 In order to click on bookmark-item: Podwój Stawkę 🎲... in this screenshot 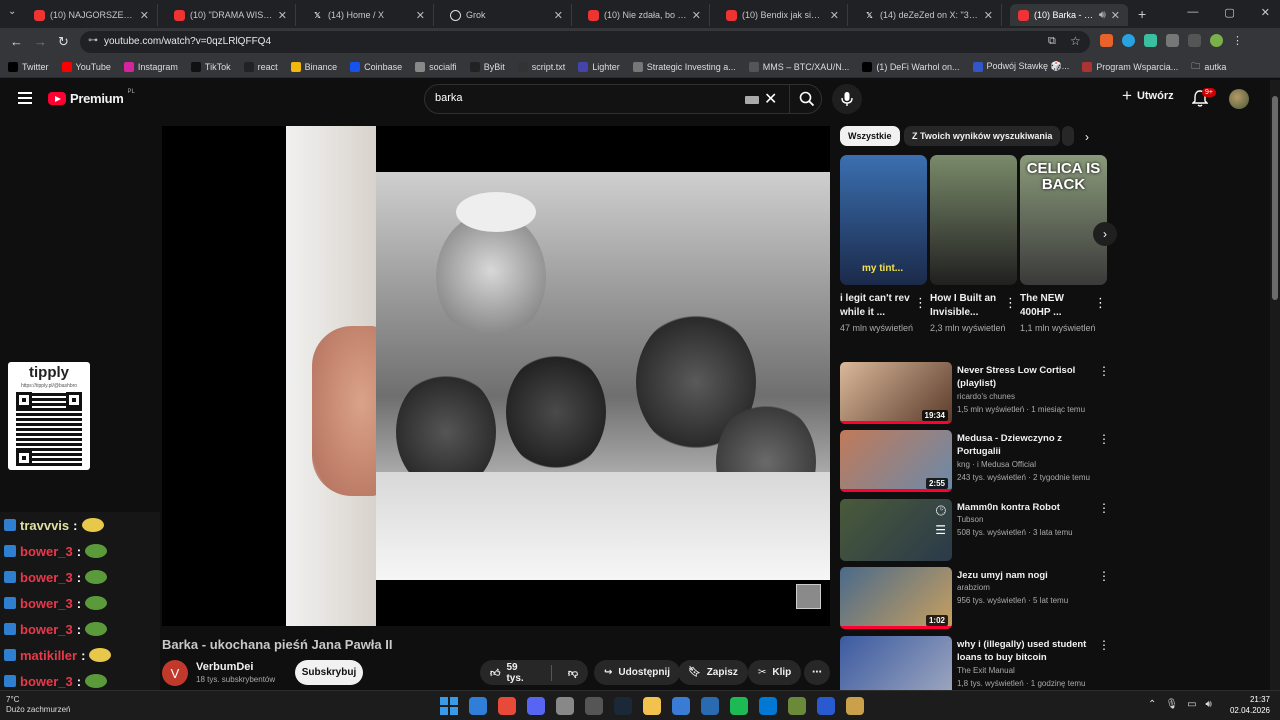, I will do `click(1020, 66)`.